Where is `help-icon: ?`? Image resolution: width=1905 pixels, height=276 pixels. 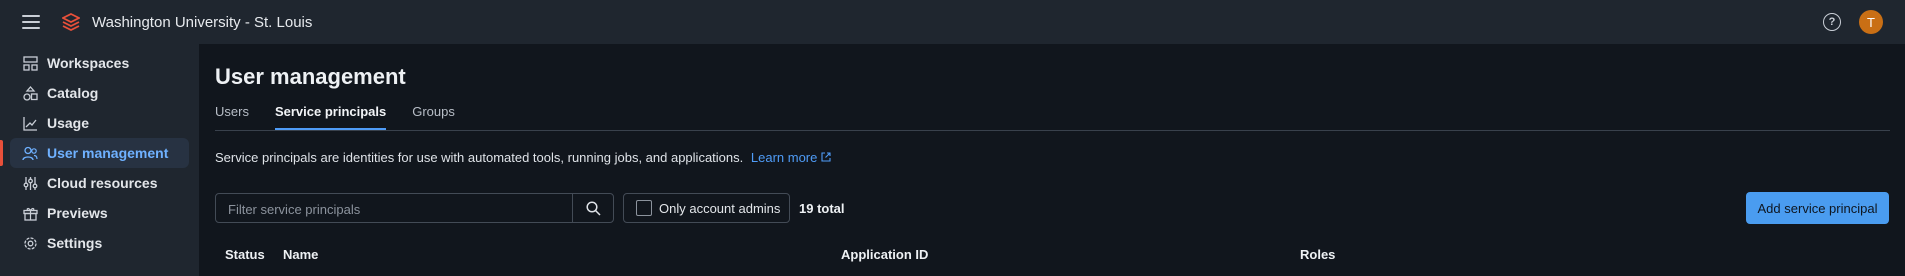 help-icon: ? is located at coordinates (1832, 22).